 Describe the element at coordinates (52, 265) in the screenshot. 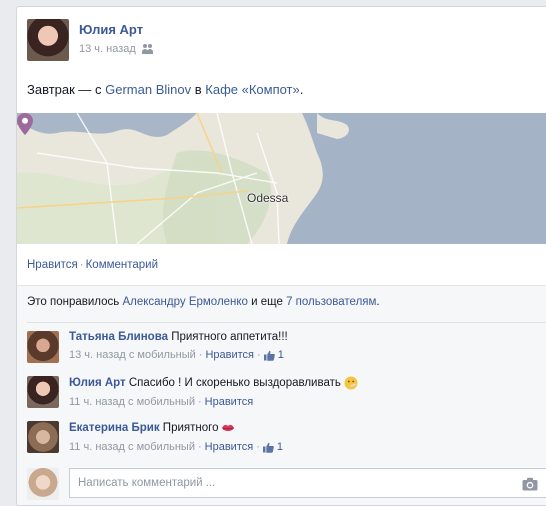

I see `like-link: Нравится` at that location.